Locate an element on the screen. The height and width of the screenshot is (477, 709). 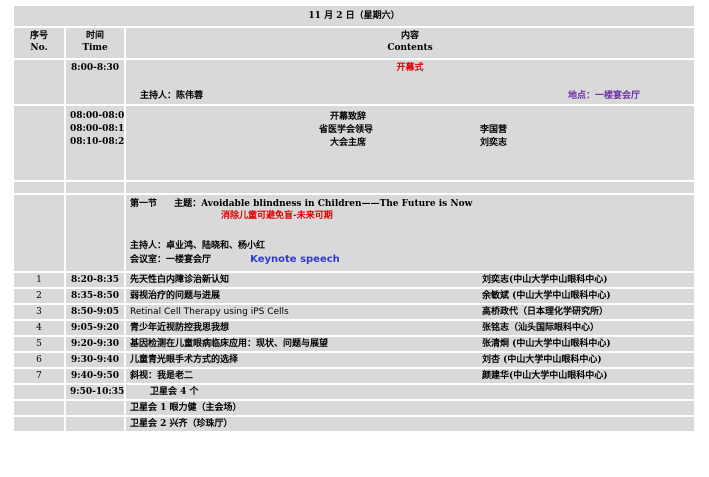
talk-title: Retinal Cell Therapy using iPS Cells is located at coordinates (209, 312).